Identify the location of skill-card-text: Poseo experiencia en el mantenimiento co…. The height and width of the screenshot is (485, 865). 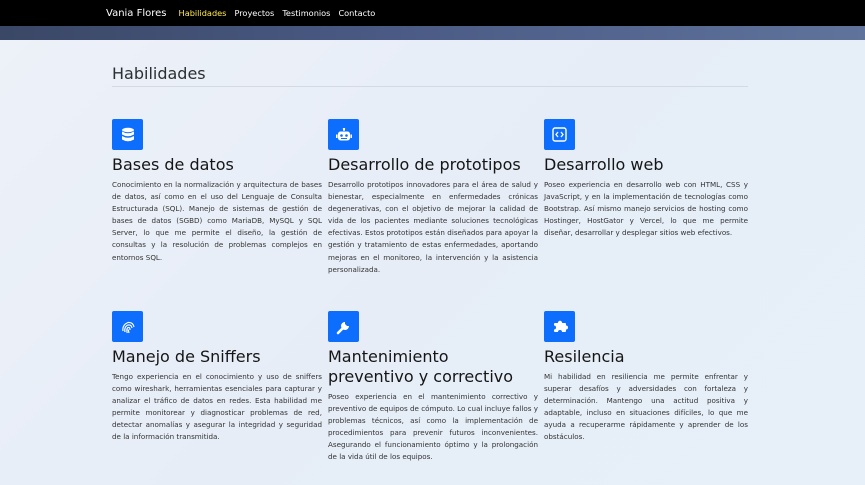
(433, 427).